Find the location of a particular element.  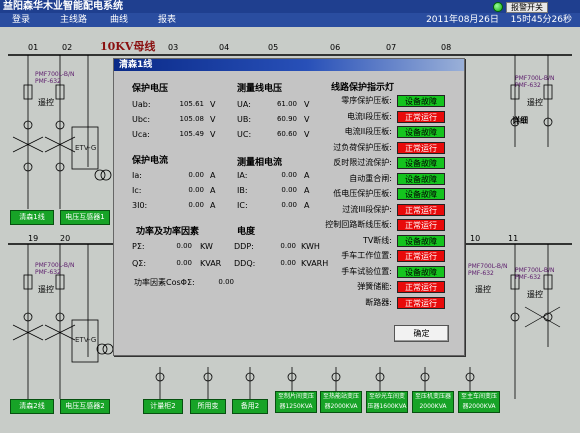

feeder-panel-button: 电压互感器1 is located at coordinates (85, 217).